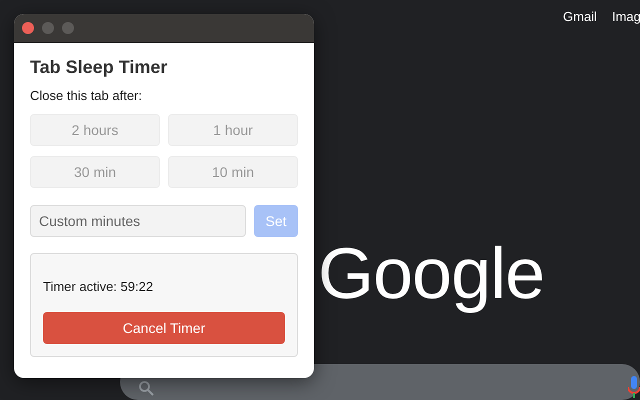 This screenshot has height=400, width=640. Describe the element at coordinates (634, 387) in the screenshot. I see `microphone-icon` at that location.